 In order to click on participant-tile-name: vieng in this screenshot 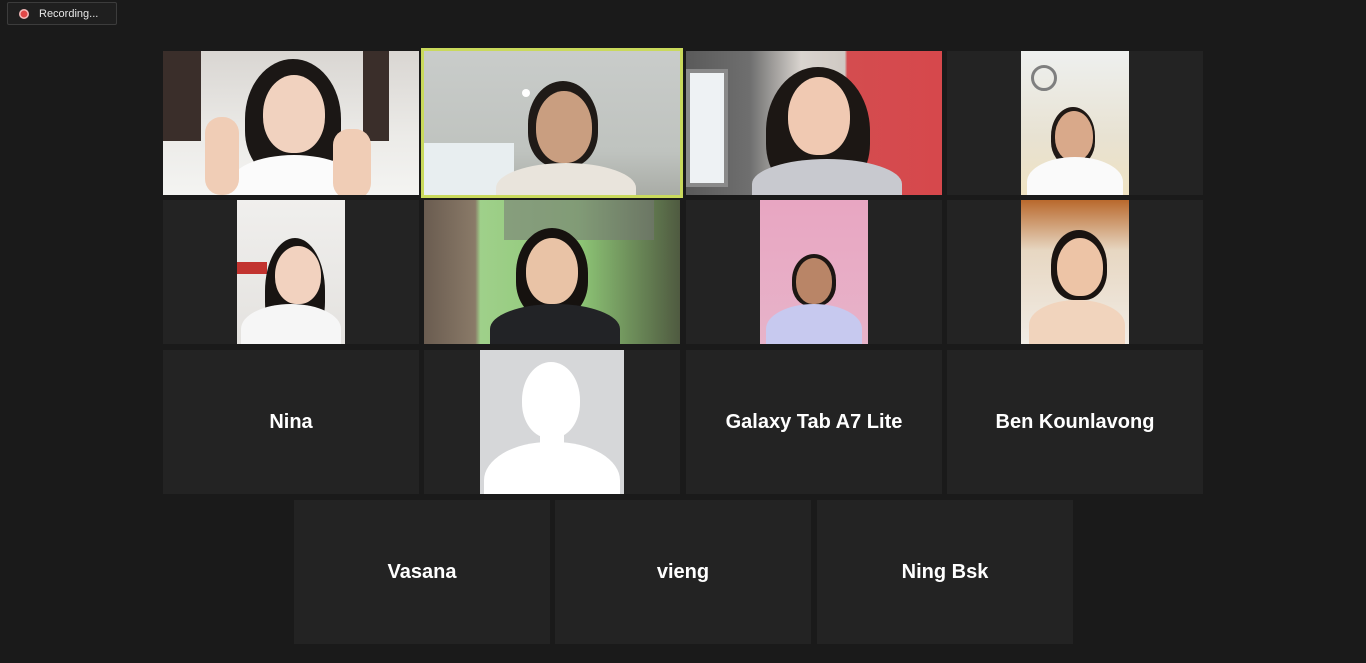, I will do `click(683, 572)`.